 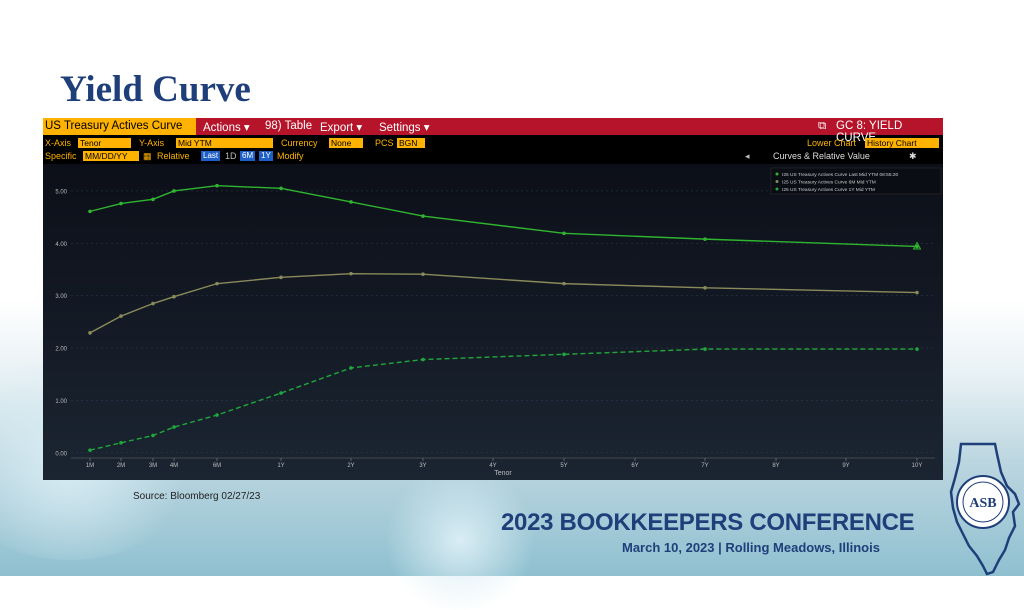 I want to click on y-tick-label: 0.00, so click(x=61, y=454).